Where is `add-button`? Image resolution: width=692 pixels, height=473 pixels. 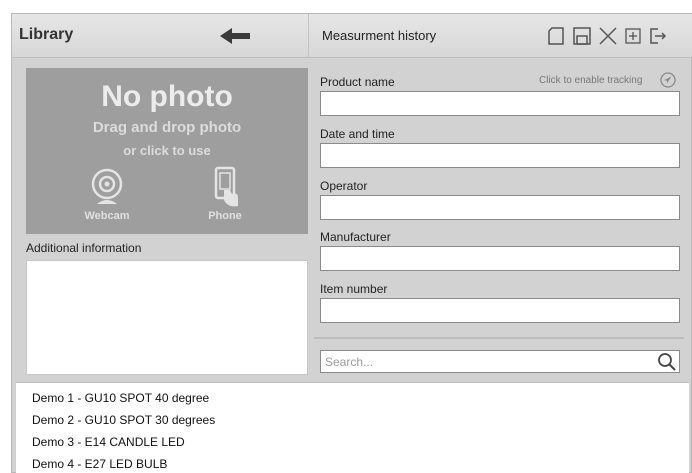 add-button is located at coordinates (633, 36).